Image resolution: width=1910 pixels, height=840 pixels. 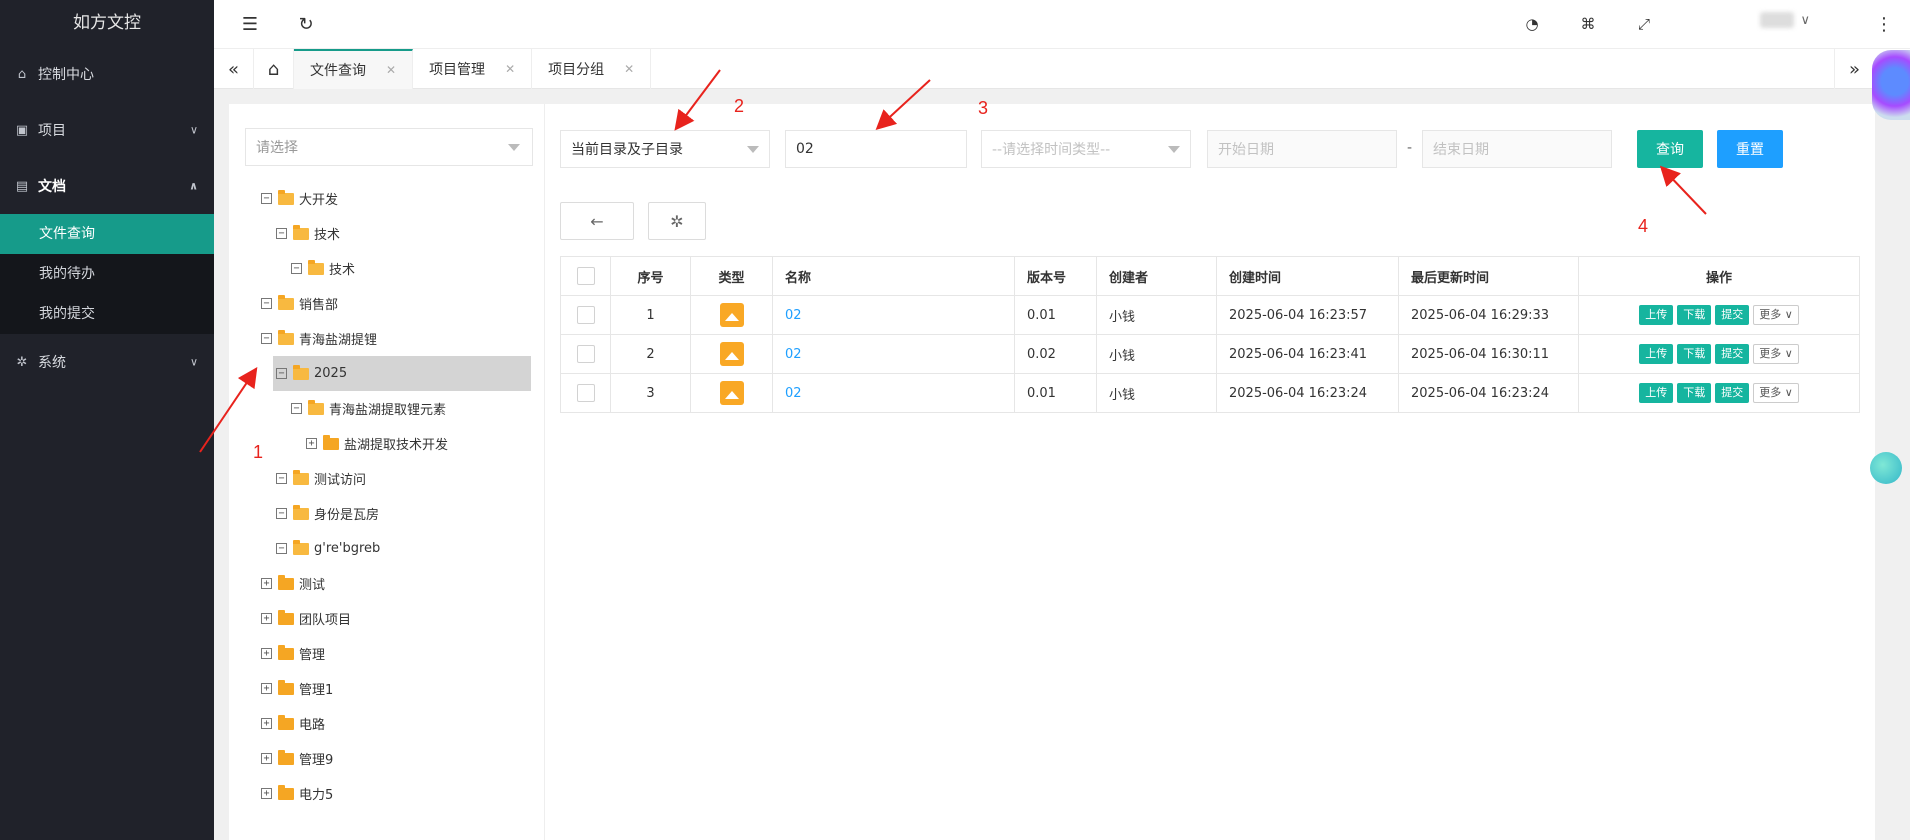 I want to click on sidebar-item-project: ▣ 项目 ∨, so click(x=107, y=130).